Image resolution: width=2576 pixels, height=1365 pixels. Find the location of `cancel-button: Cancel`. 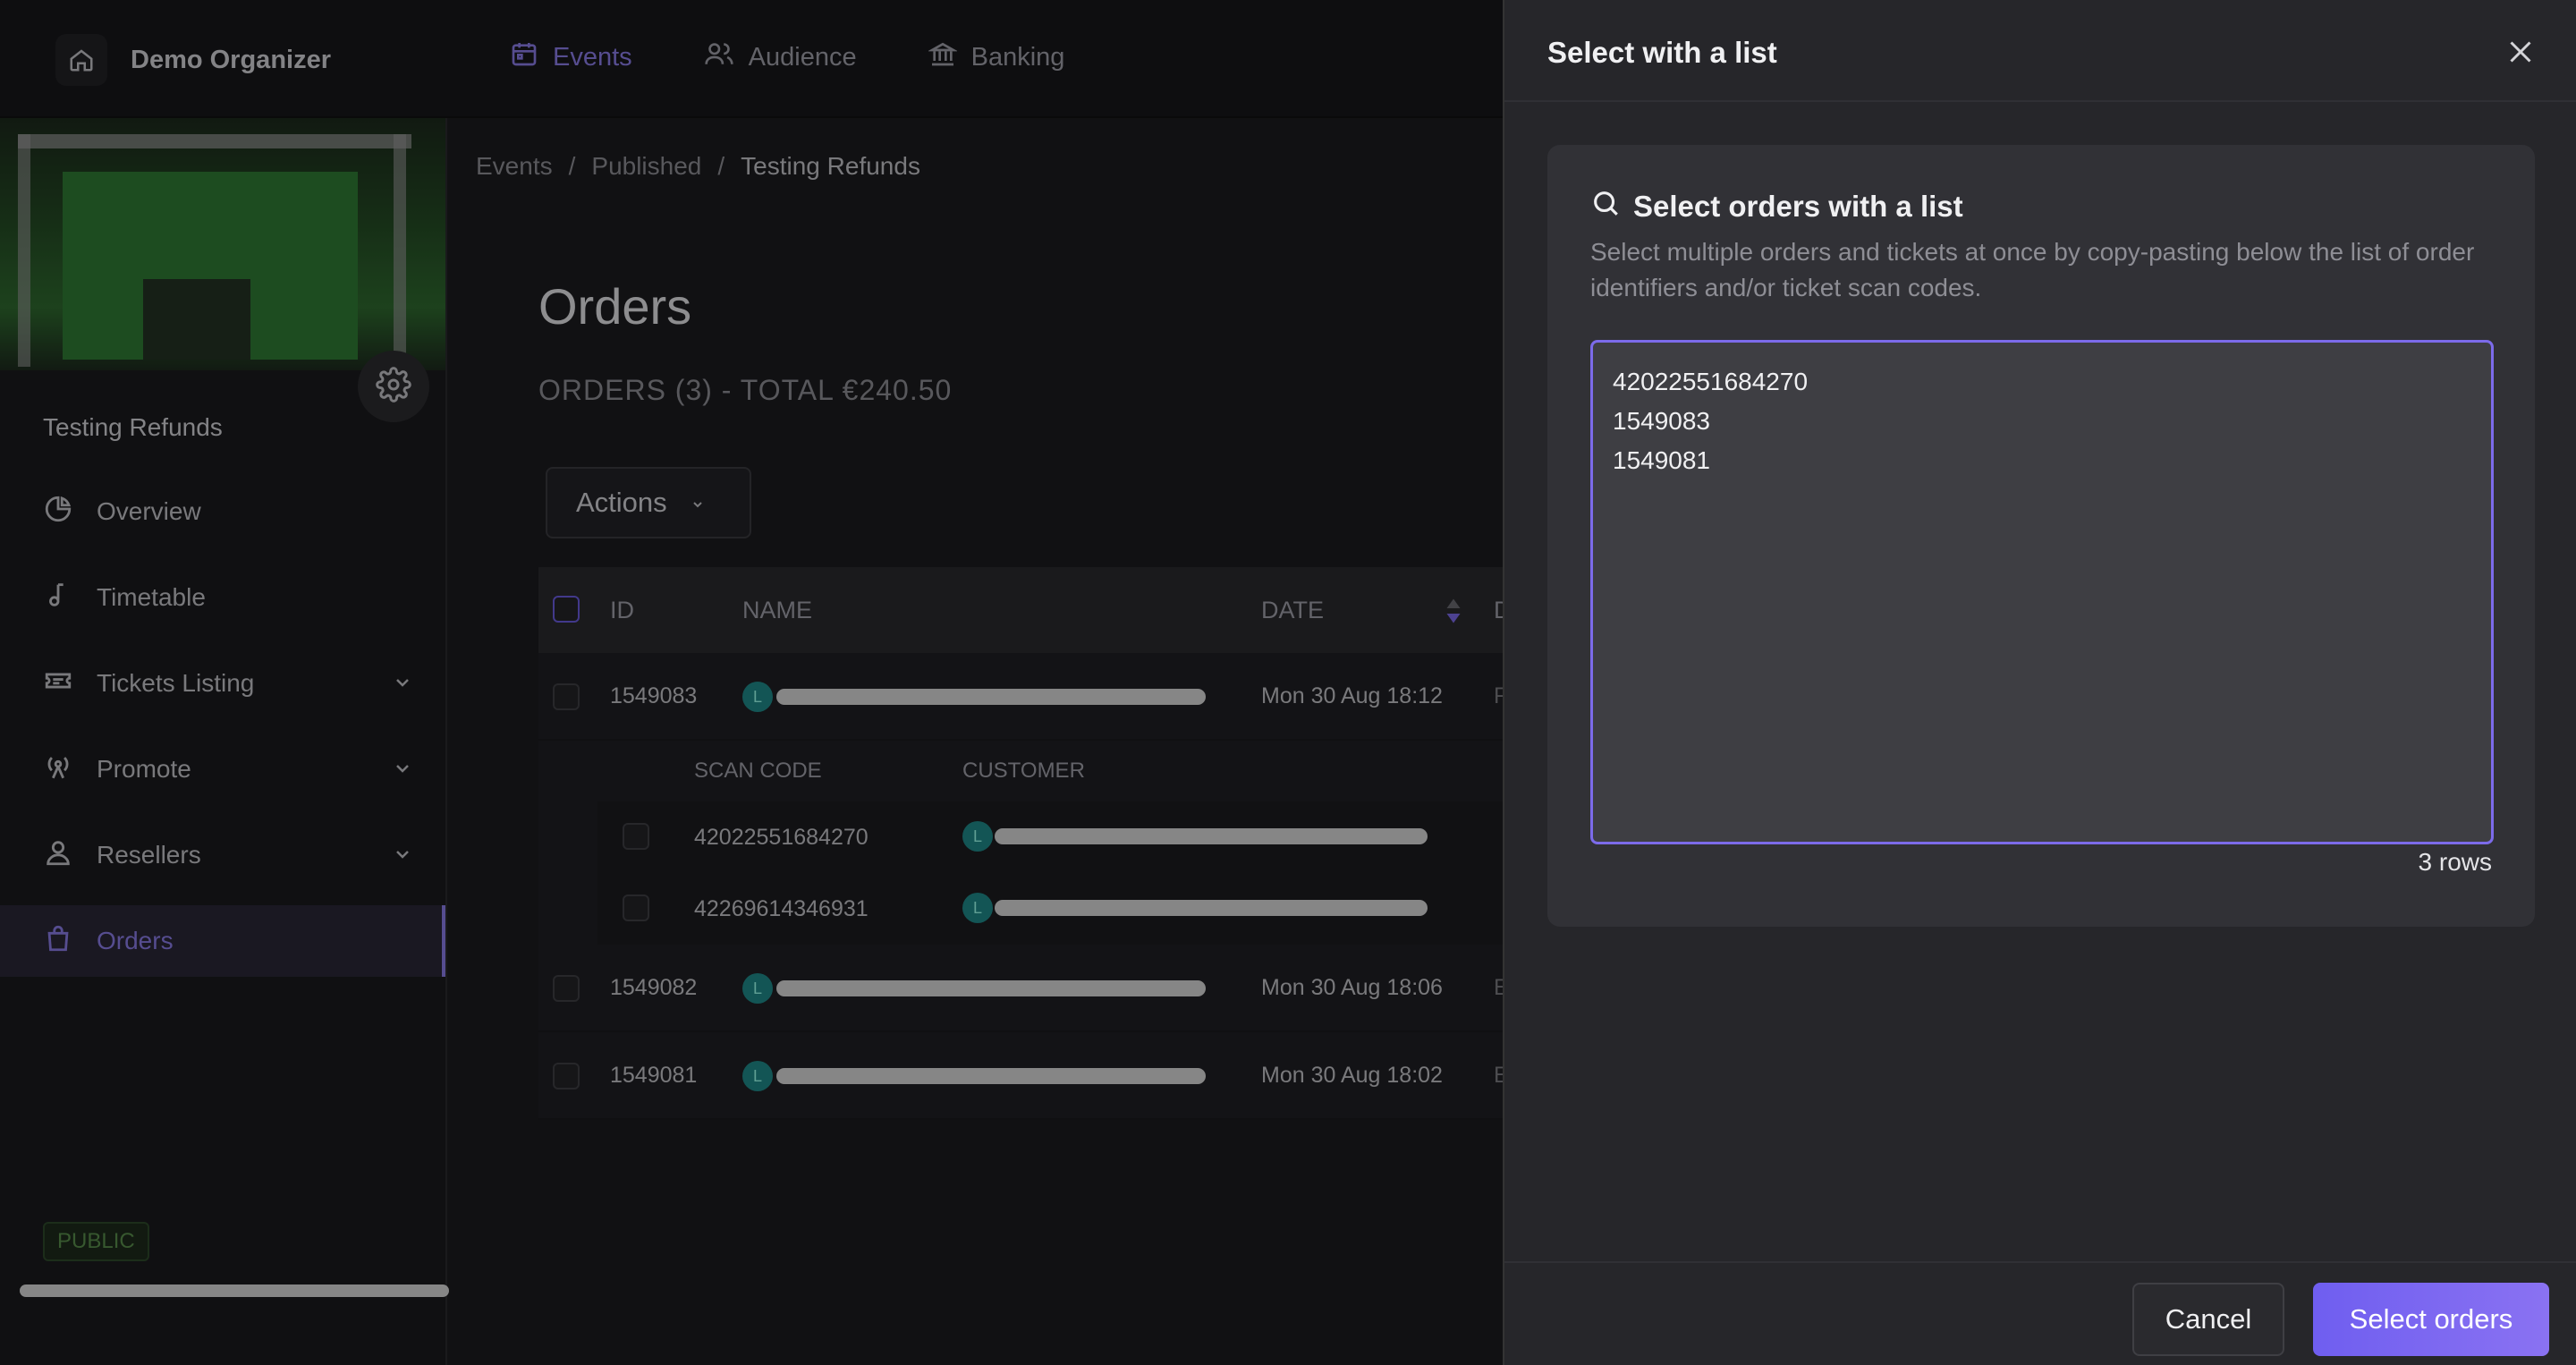

cancel-button: Cancel is located at coordinates (2208, 1319).